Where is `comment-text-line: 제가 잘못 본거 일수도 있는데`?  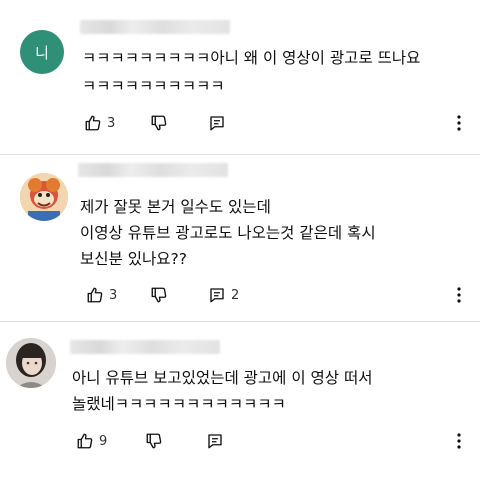
comment-text-line: 제가 잘못 본거 일수도 있는데 is located at coordinates (175, 207).